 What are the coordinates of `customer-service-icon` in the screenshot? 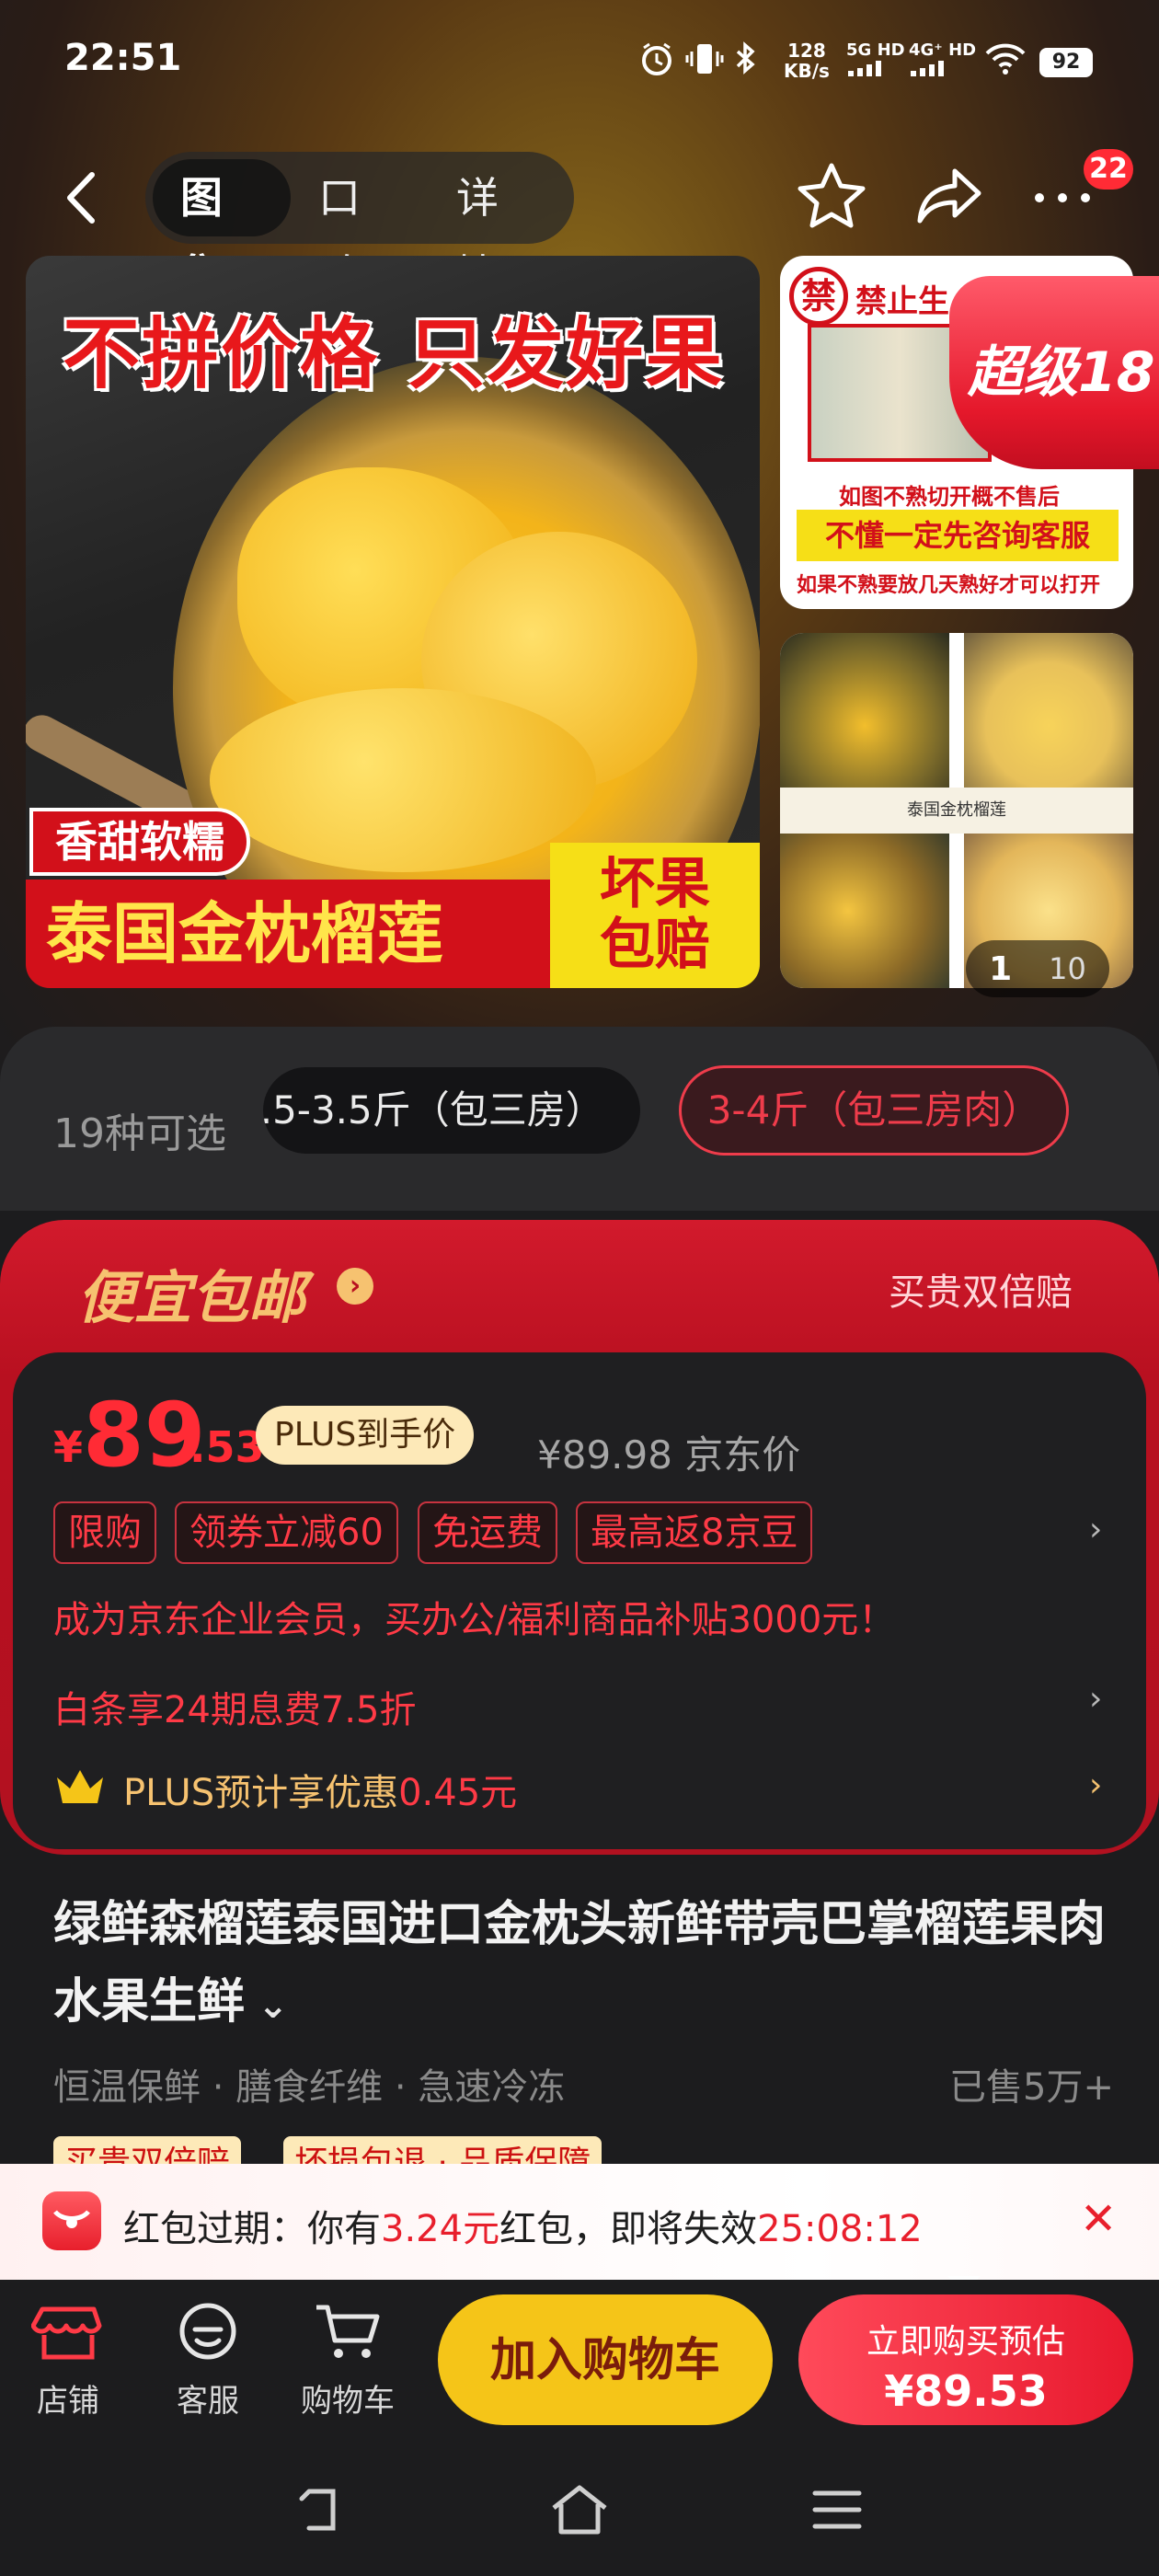 It's located at (207, 2331).